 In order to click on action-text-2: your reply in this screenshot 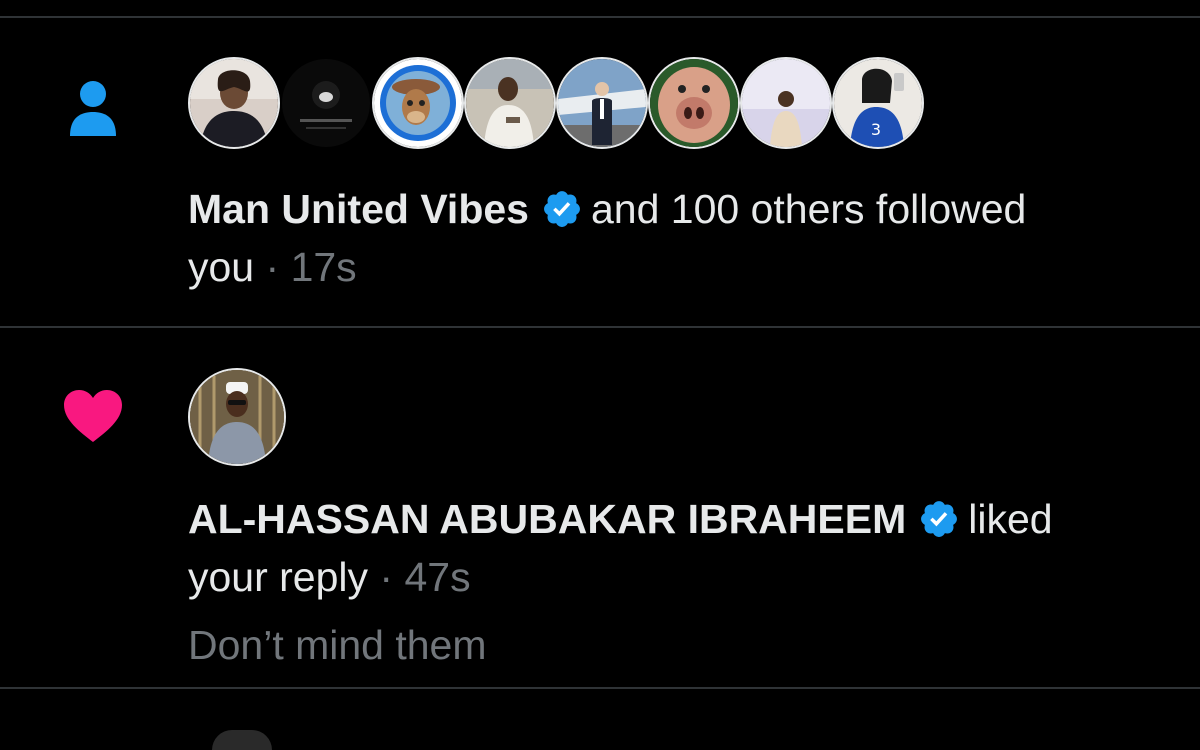, I will do `click(278, 577)`.